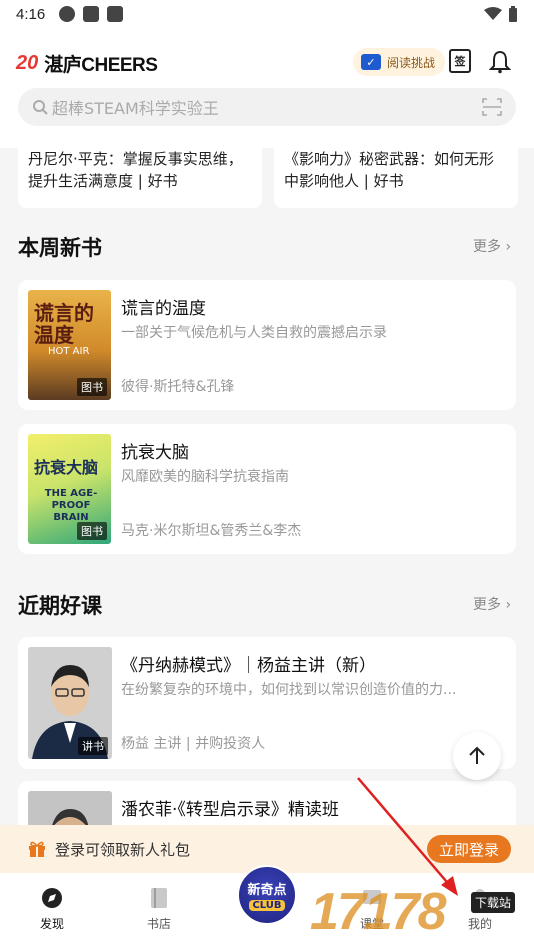 The height and width of the screenshot is (950, 534). What do you see at coordinates (493, 902) in the screenshot?
I see `watermark-badge: 下载站` at bounding box center [493, 902].